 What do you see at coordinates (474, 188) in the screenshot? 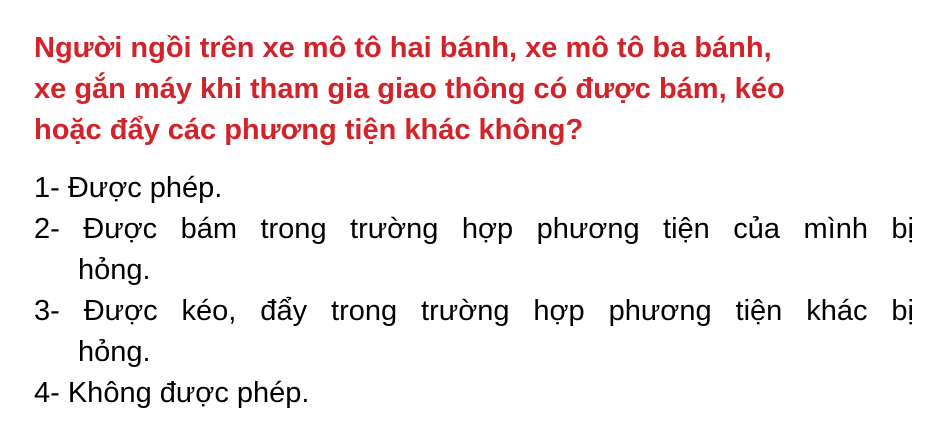
I see `answer-option-1: 1- Được phép.` at bounding box center [474, 188].